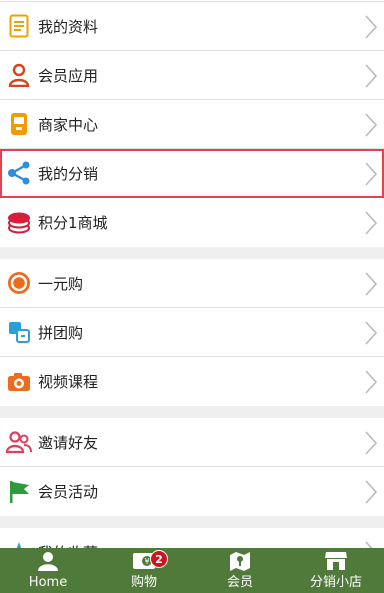 This screenshot has width=384, height=593. I want to click on camera-icon, so click(19, 381).